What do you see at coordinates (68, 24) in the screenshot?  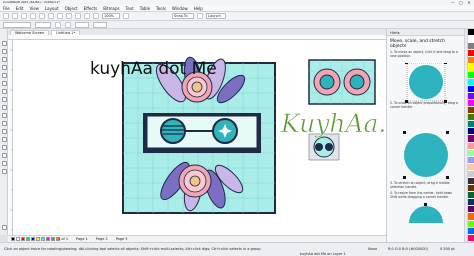 I see `landscape-icon` at bounding box center [68, 24].